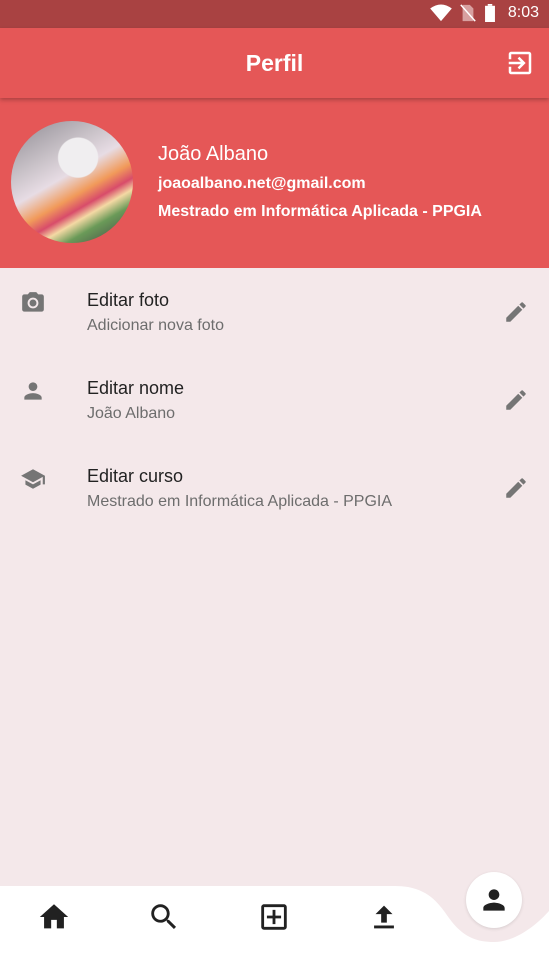 The height and width of the screenshot is (977, 549). I want to click on nav-add-button, so click(274, 917).